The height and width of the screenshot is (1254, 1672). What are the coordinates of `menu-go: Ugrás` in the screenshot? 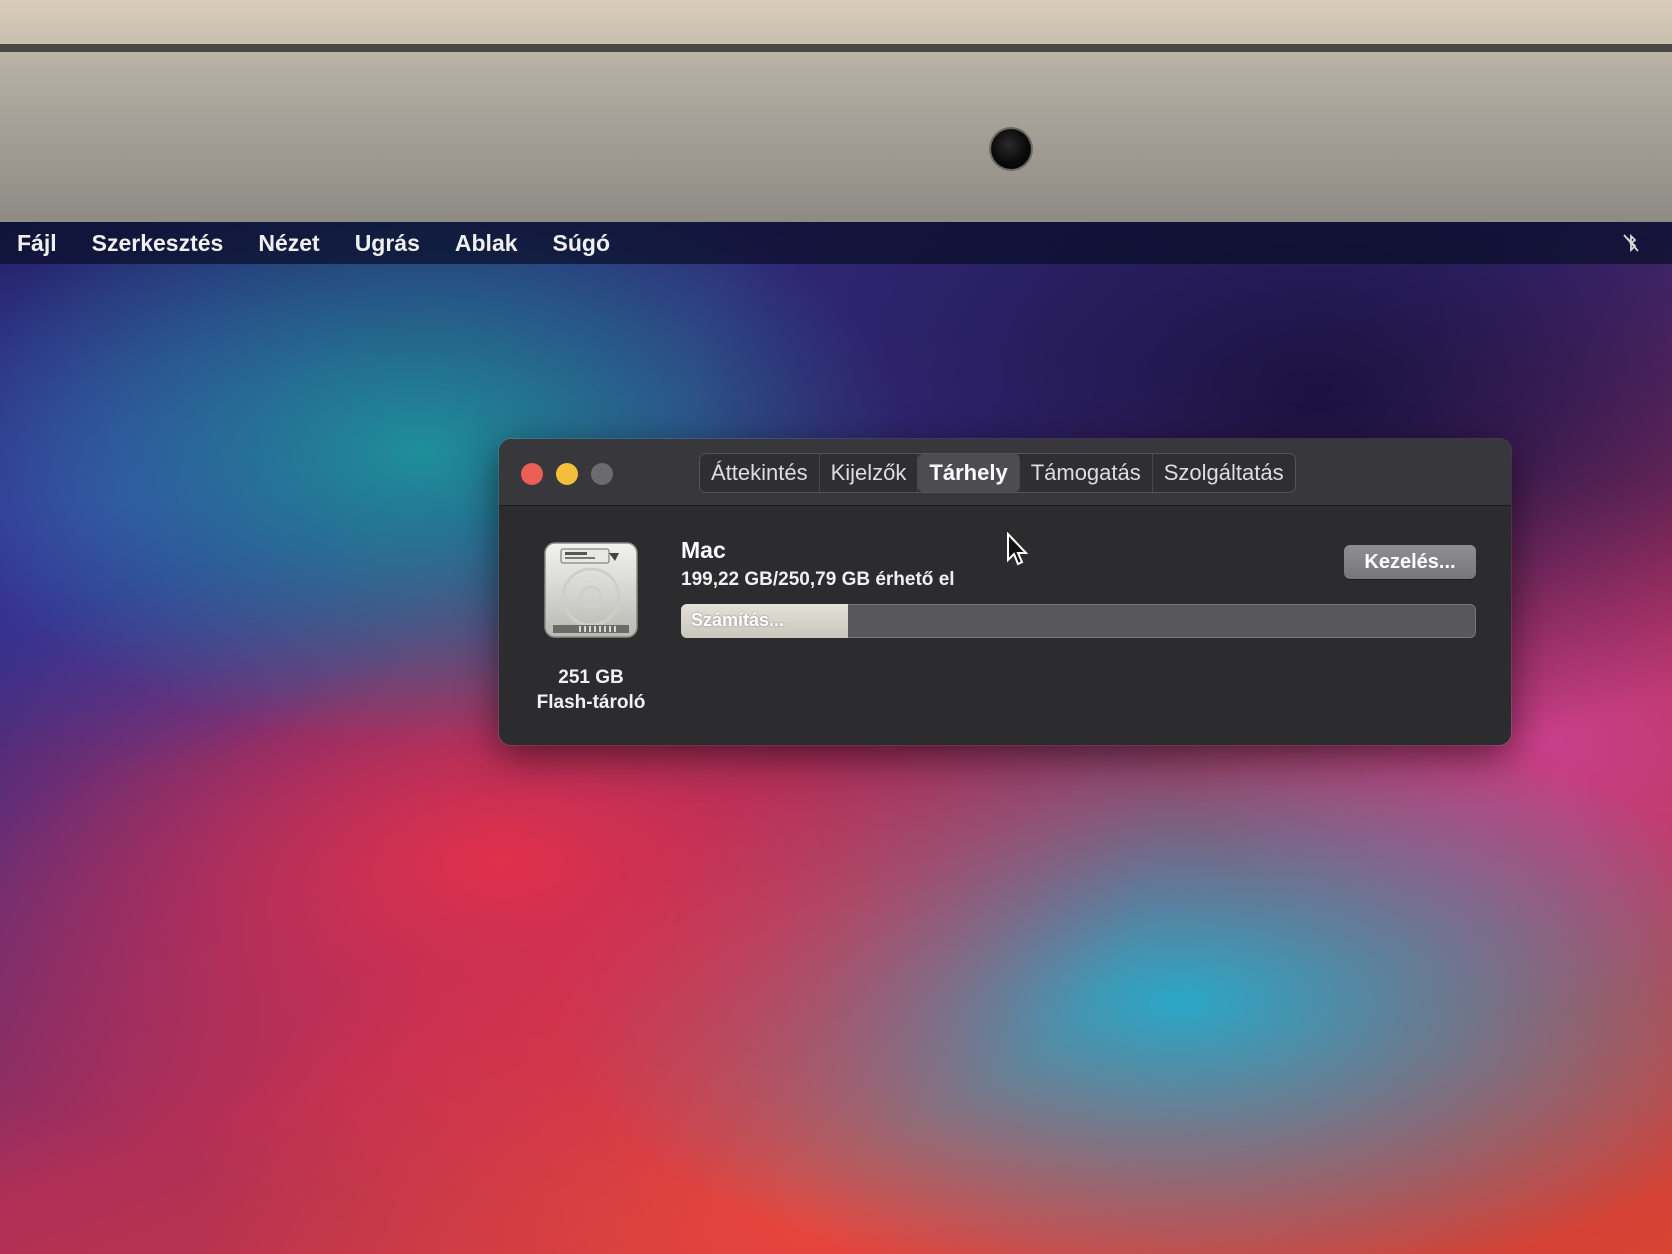 It's located at (387, 243).